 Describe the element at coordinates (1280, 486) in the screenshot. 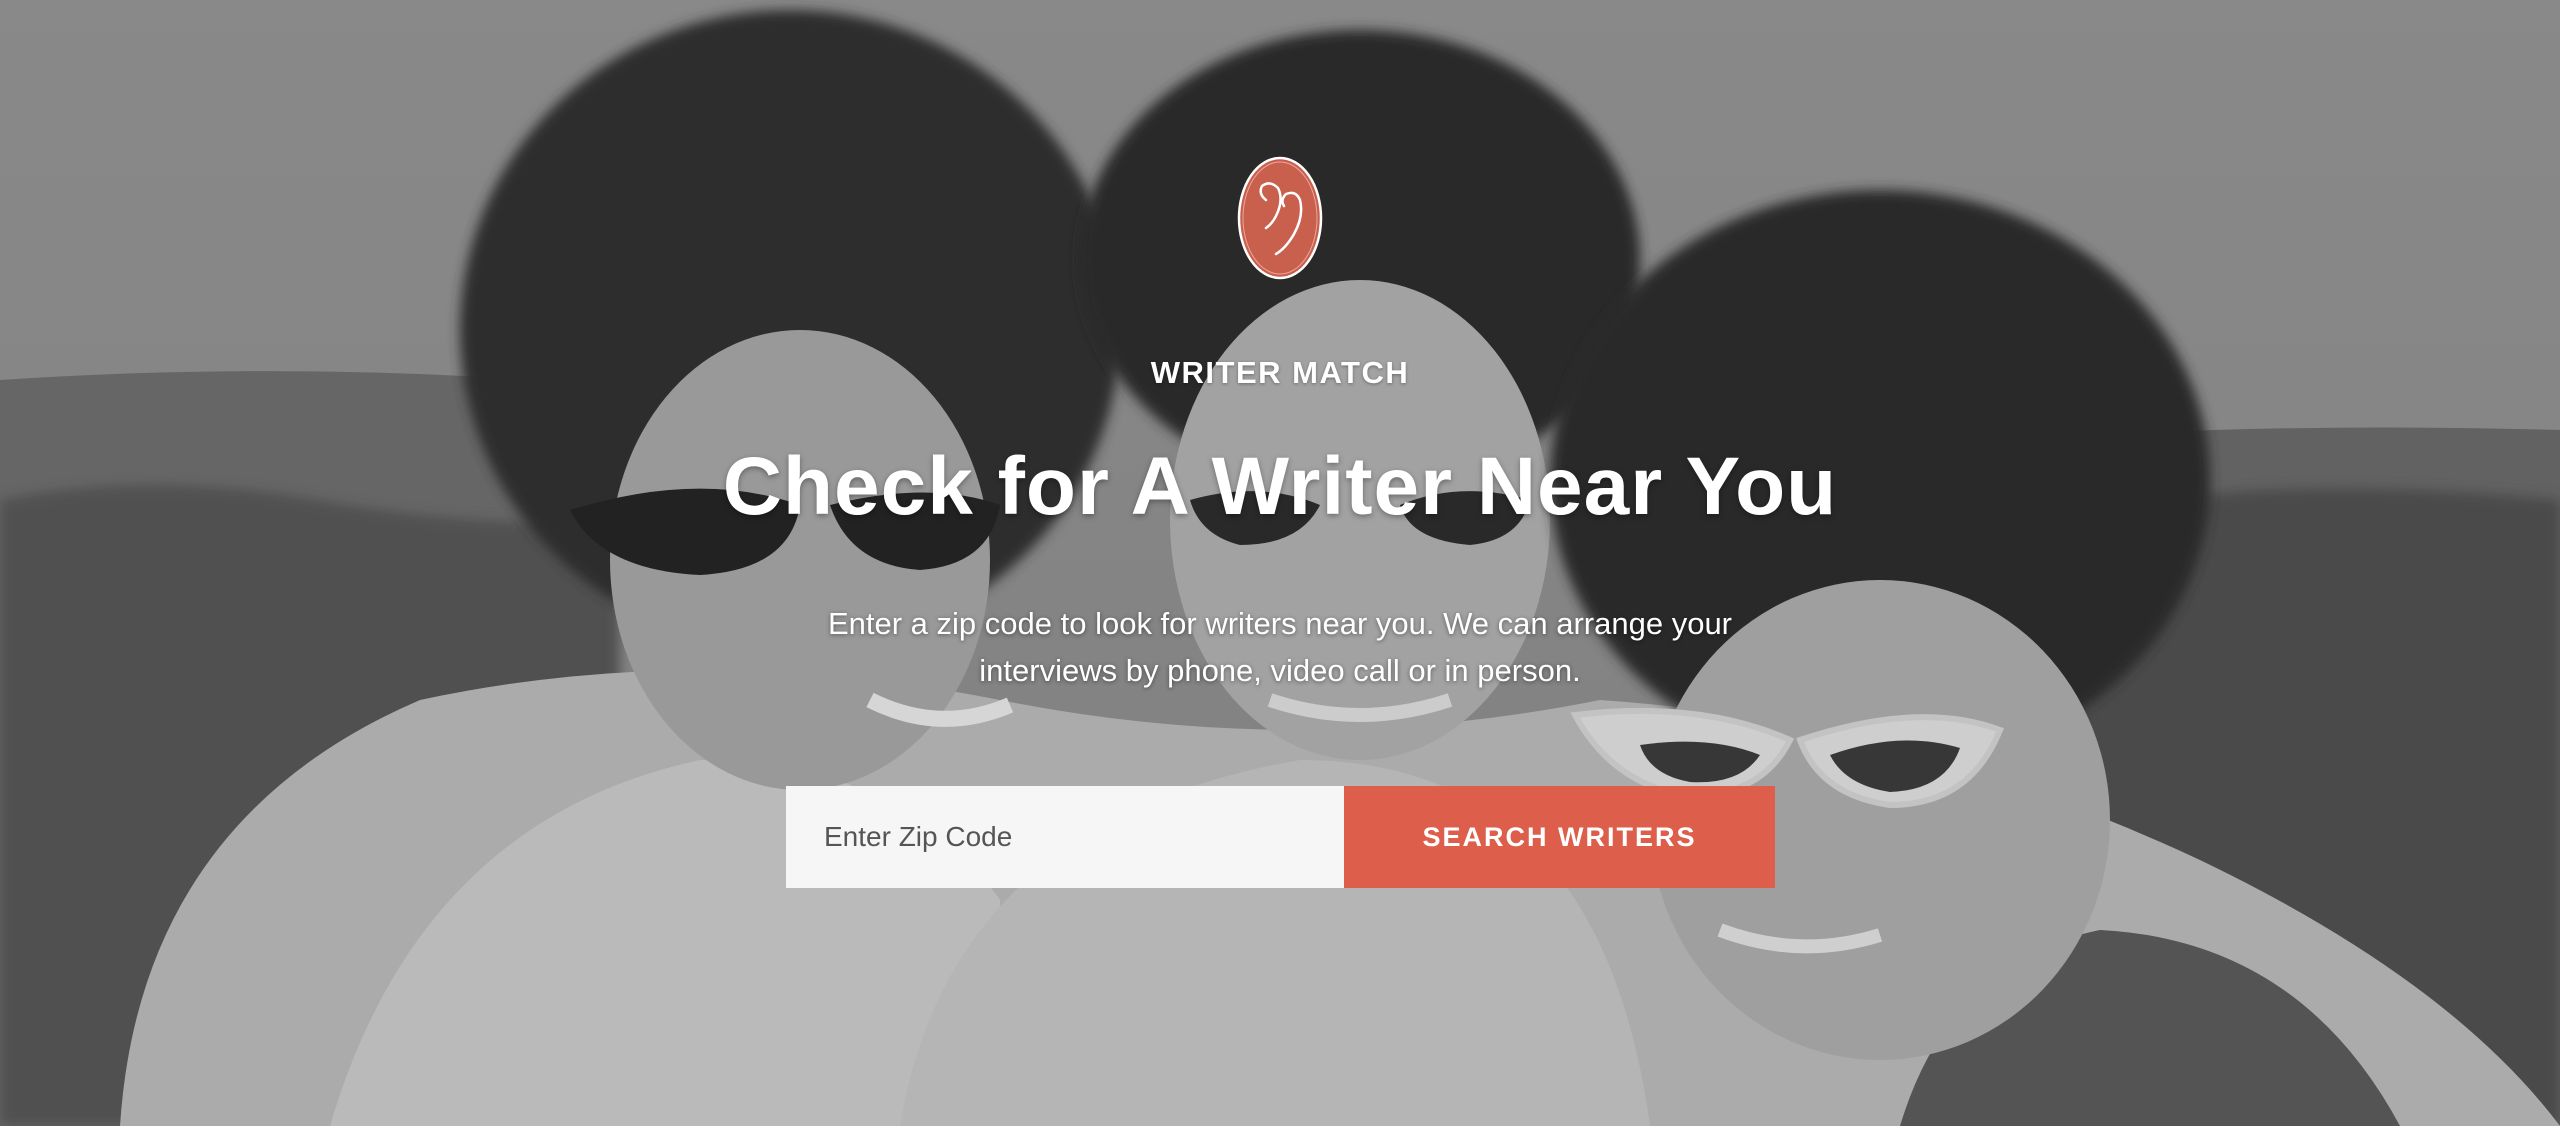

I see `page-title: Check for A Writer Near You` at that location.